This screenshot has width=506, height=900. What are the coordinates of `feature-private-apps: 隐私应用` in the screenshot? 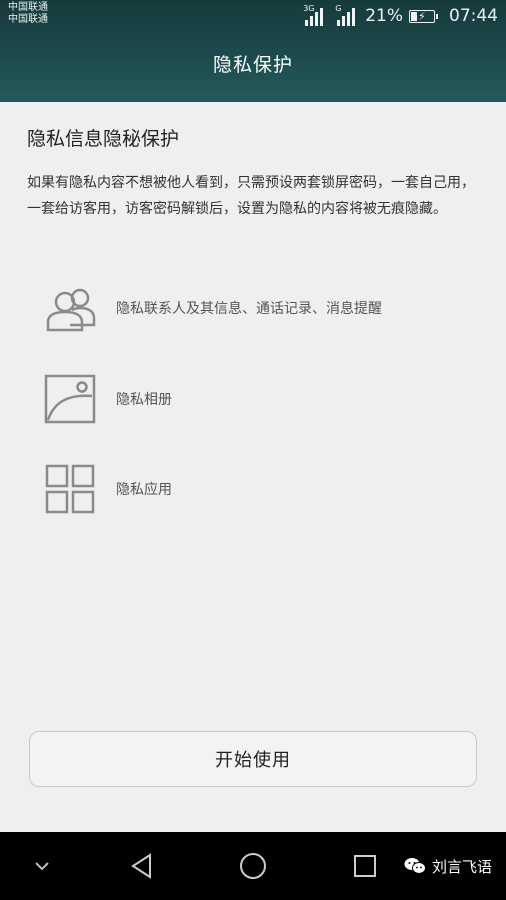 It's located at (264, 489).